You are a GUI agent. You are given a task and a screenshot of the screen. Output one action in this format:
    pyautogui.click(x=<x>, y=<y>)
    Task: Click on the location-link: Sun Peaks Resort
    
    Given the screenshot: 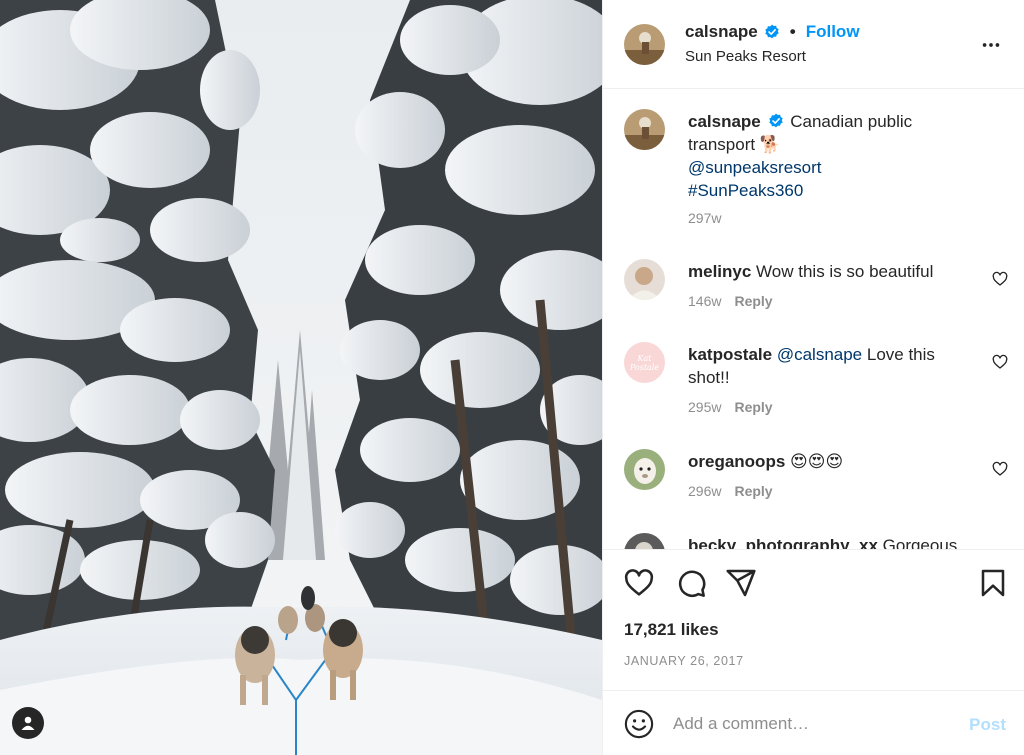 What is the action you would take?
    pyautogui.click(x=745, y=56)
    